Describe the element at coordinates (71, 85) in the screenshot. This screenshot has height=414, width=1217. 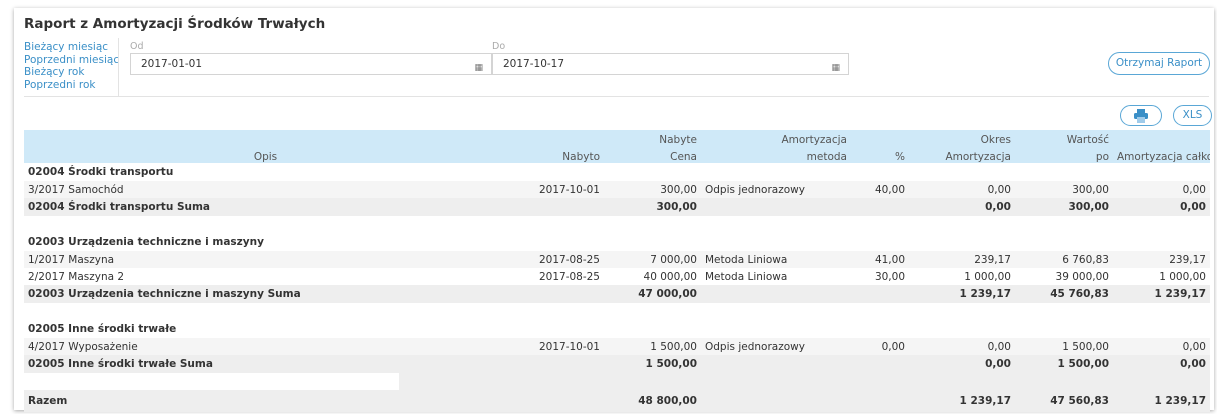
I see `link-previous-year: Poprzedni rok` at that location.